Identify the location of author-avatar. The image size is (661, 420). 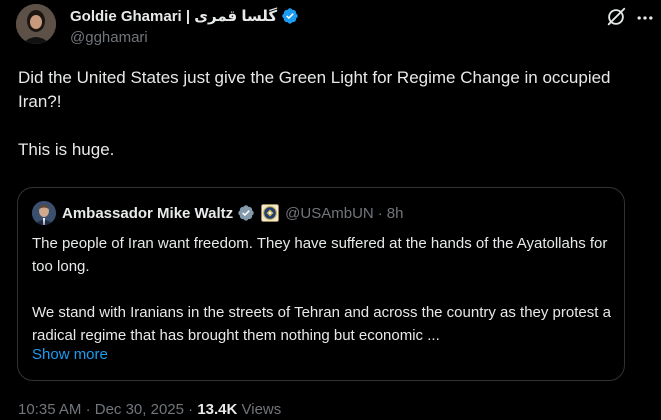
(36, 24).